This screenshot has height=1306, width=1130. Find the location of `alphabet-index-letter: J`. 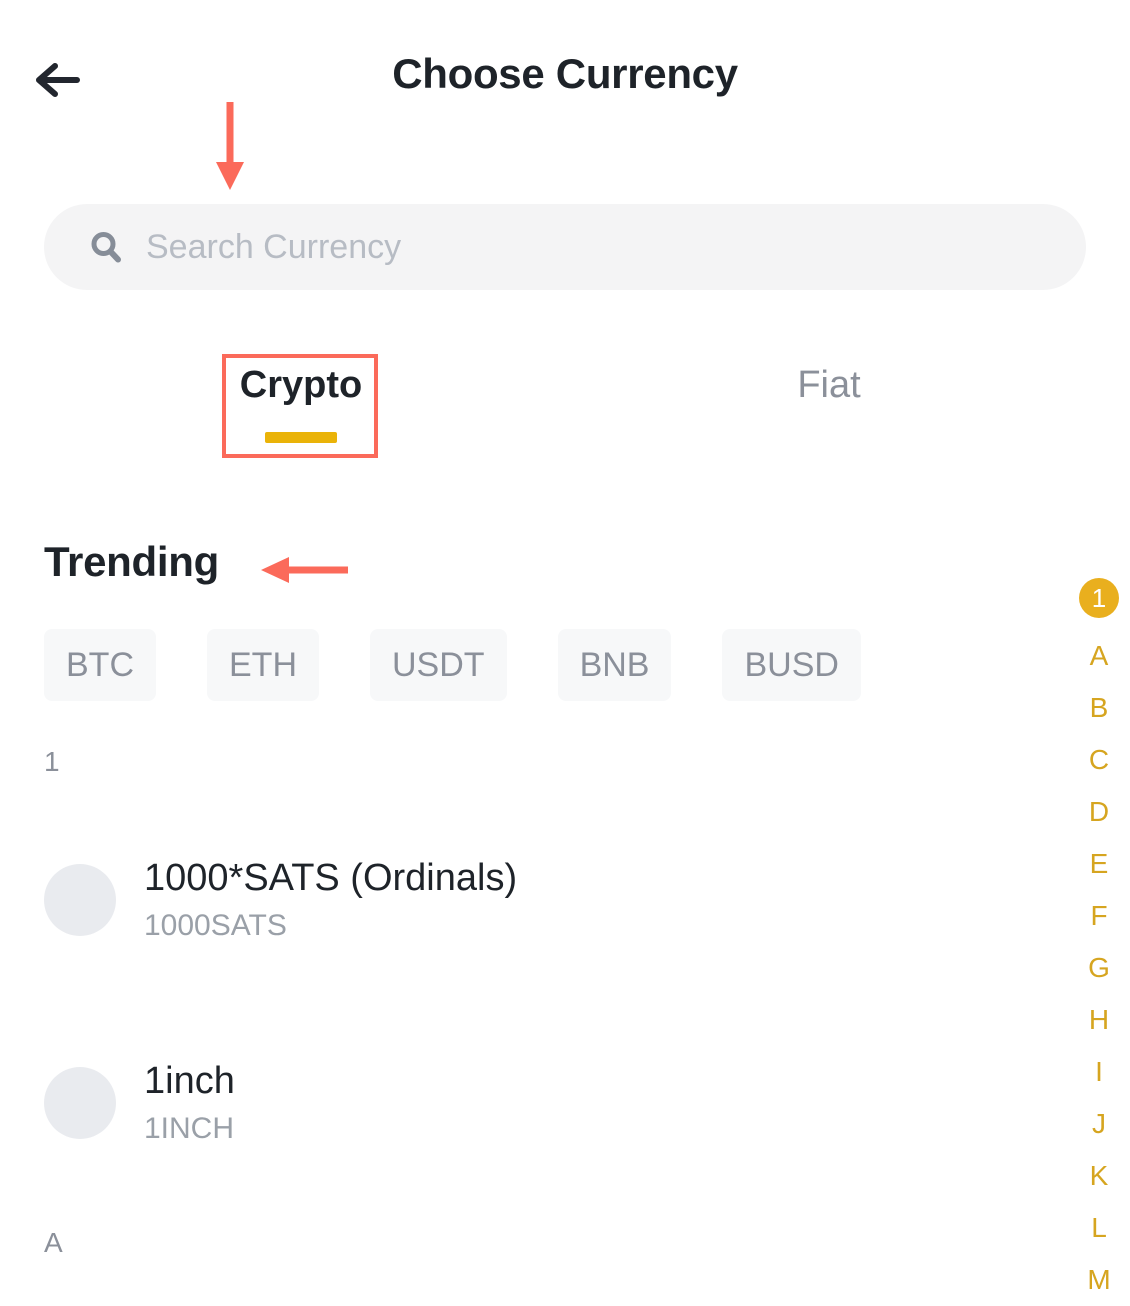

alphabet-index-letter: J is located at coordinates (1099, 1124).